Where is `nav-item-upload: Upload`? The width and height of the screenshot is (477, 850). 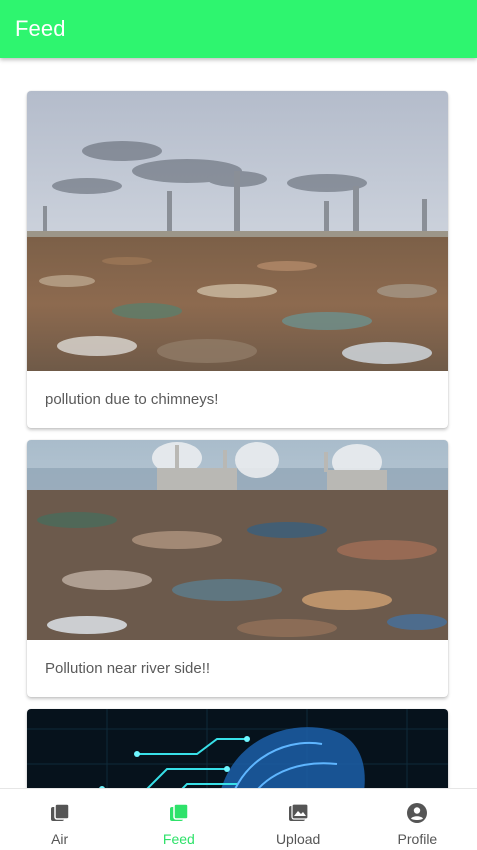 nav-item-upload: Upload is located at coordinates (298, 819).